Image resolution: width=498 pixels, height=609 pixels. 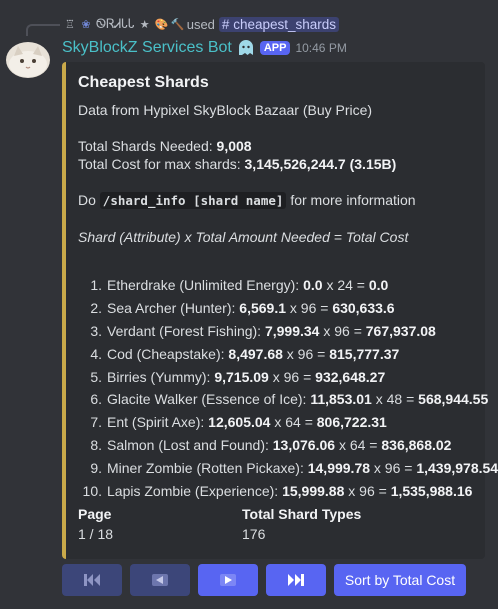 I want to click on next-icon, so click(x=228, y=580).